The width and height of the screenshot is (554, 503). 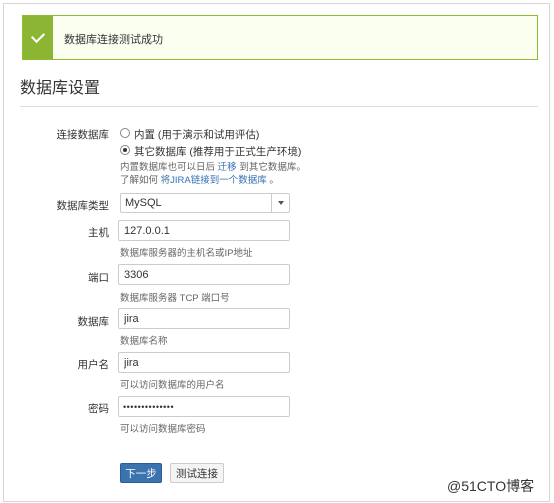 I want to click on connect-db-link: 将JIRA链接到一个数据库, so click(x=214, y=180).